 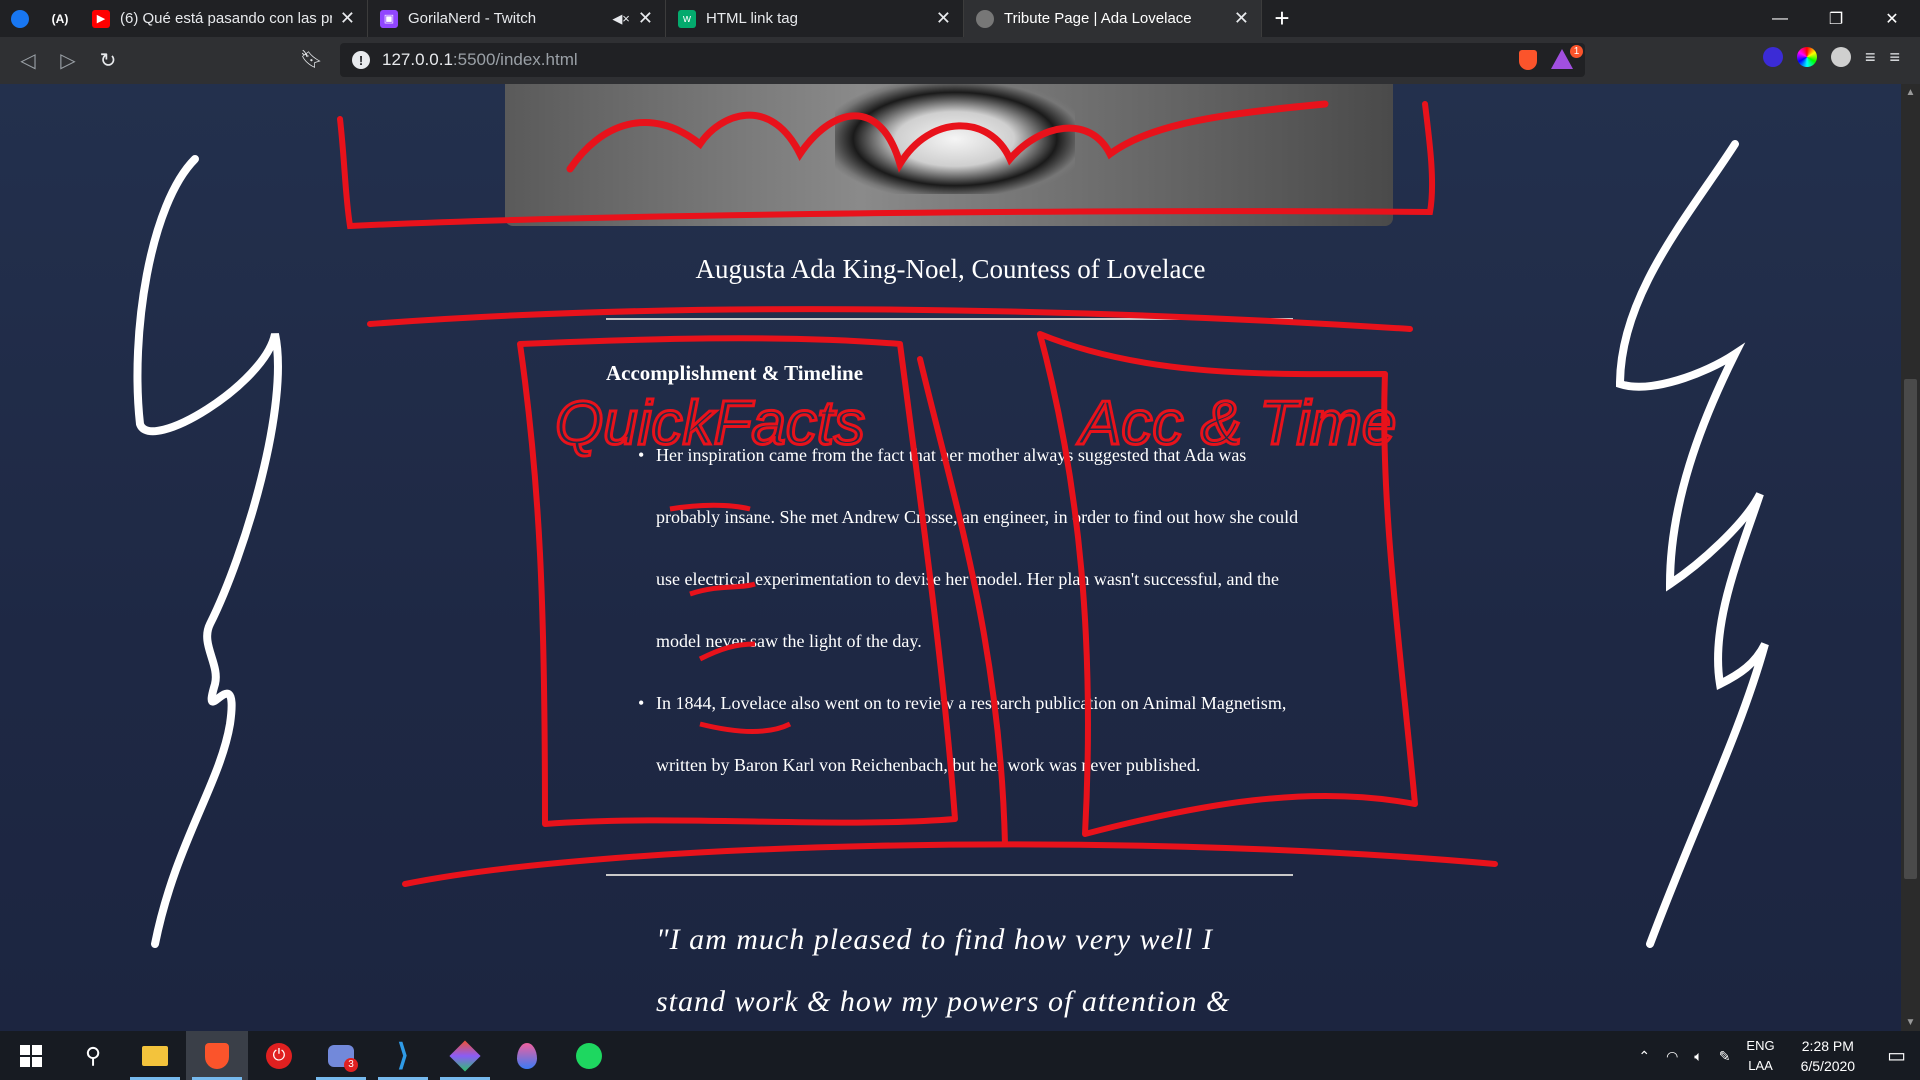 I want to click on lang-primary: ENG, so click(x=1760, y=1045).